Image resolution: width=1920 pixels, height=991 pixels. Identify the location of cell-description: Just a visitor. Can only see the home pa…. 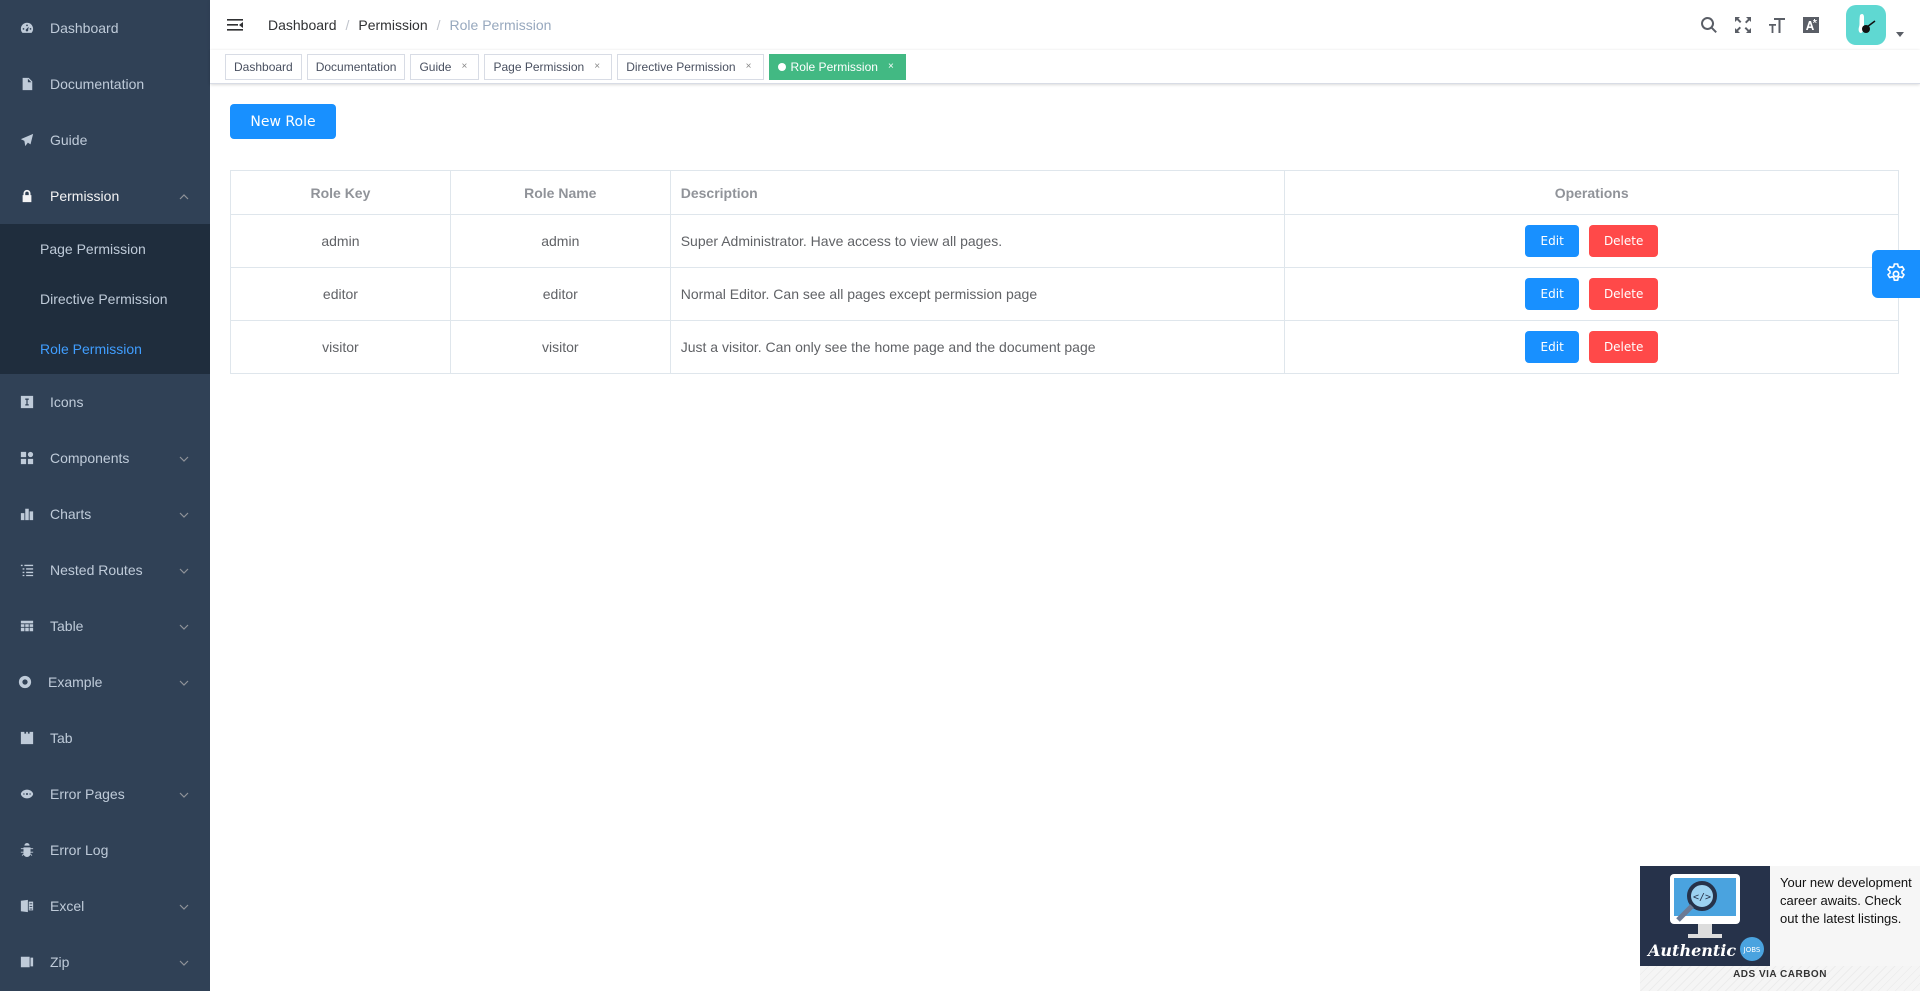
(977, 347).